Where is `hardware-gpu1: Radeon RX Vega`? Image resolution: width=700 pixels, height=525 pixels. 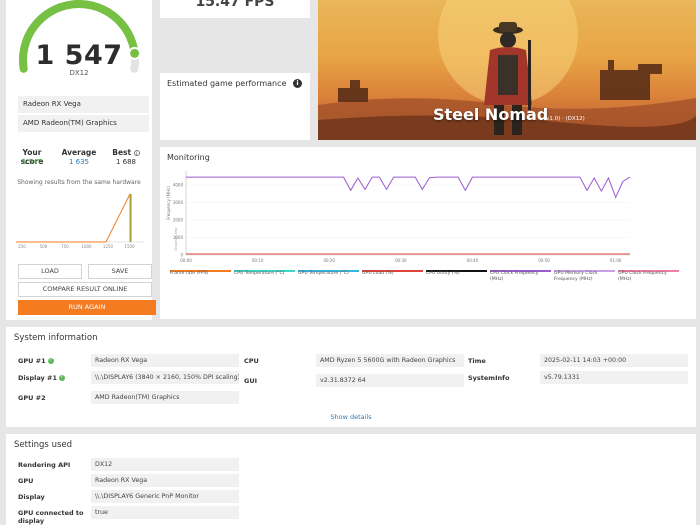 hardware-gpu1: Radeon RX Vega is located at coordinates (83, 104).